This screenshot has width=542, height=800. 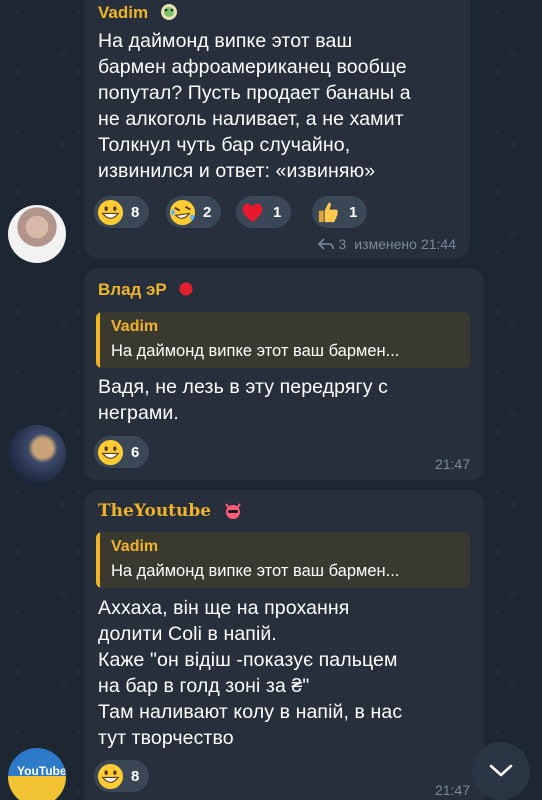 I want to click on message-meta: 3 изменено 21:44, so click(x=387, y=244).